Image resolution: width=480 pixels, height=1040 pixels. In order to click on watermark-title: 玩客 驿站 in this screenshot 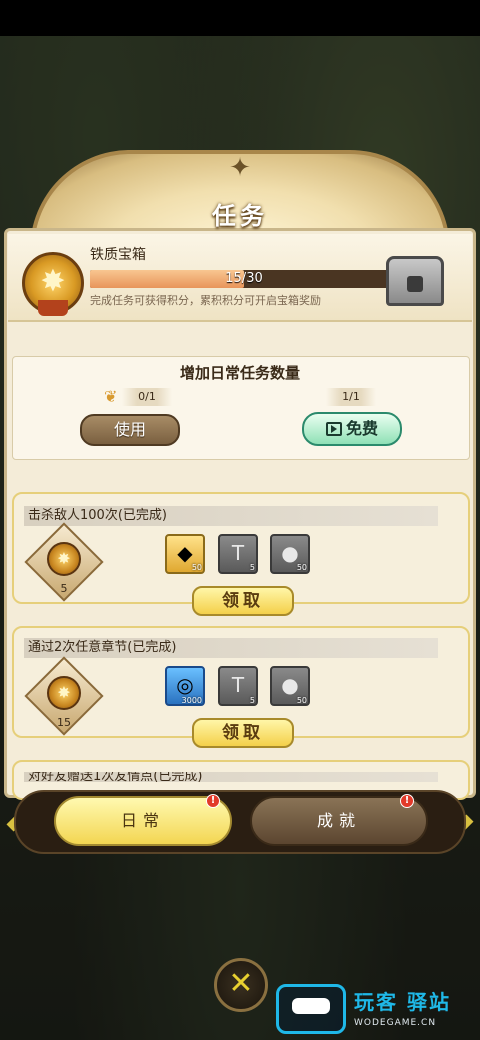, I will do `click(402, 1002)`.